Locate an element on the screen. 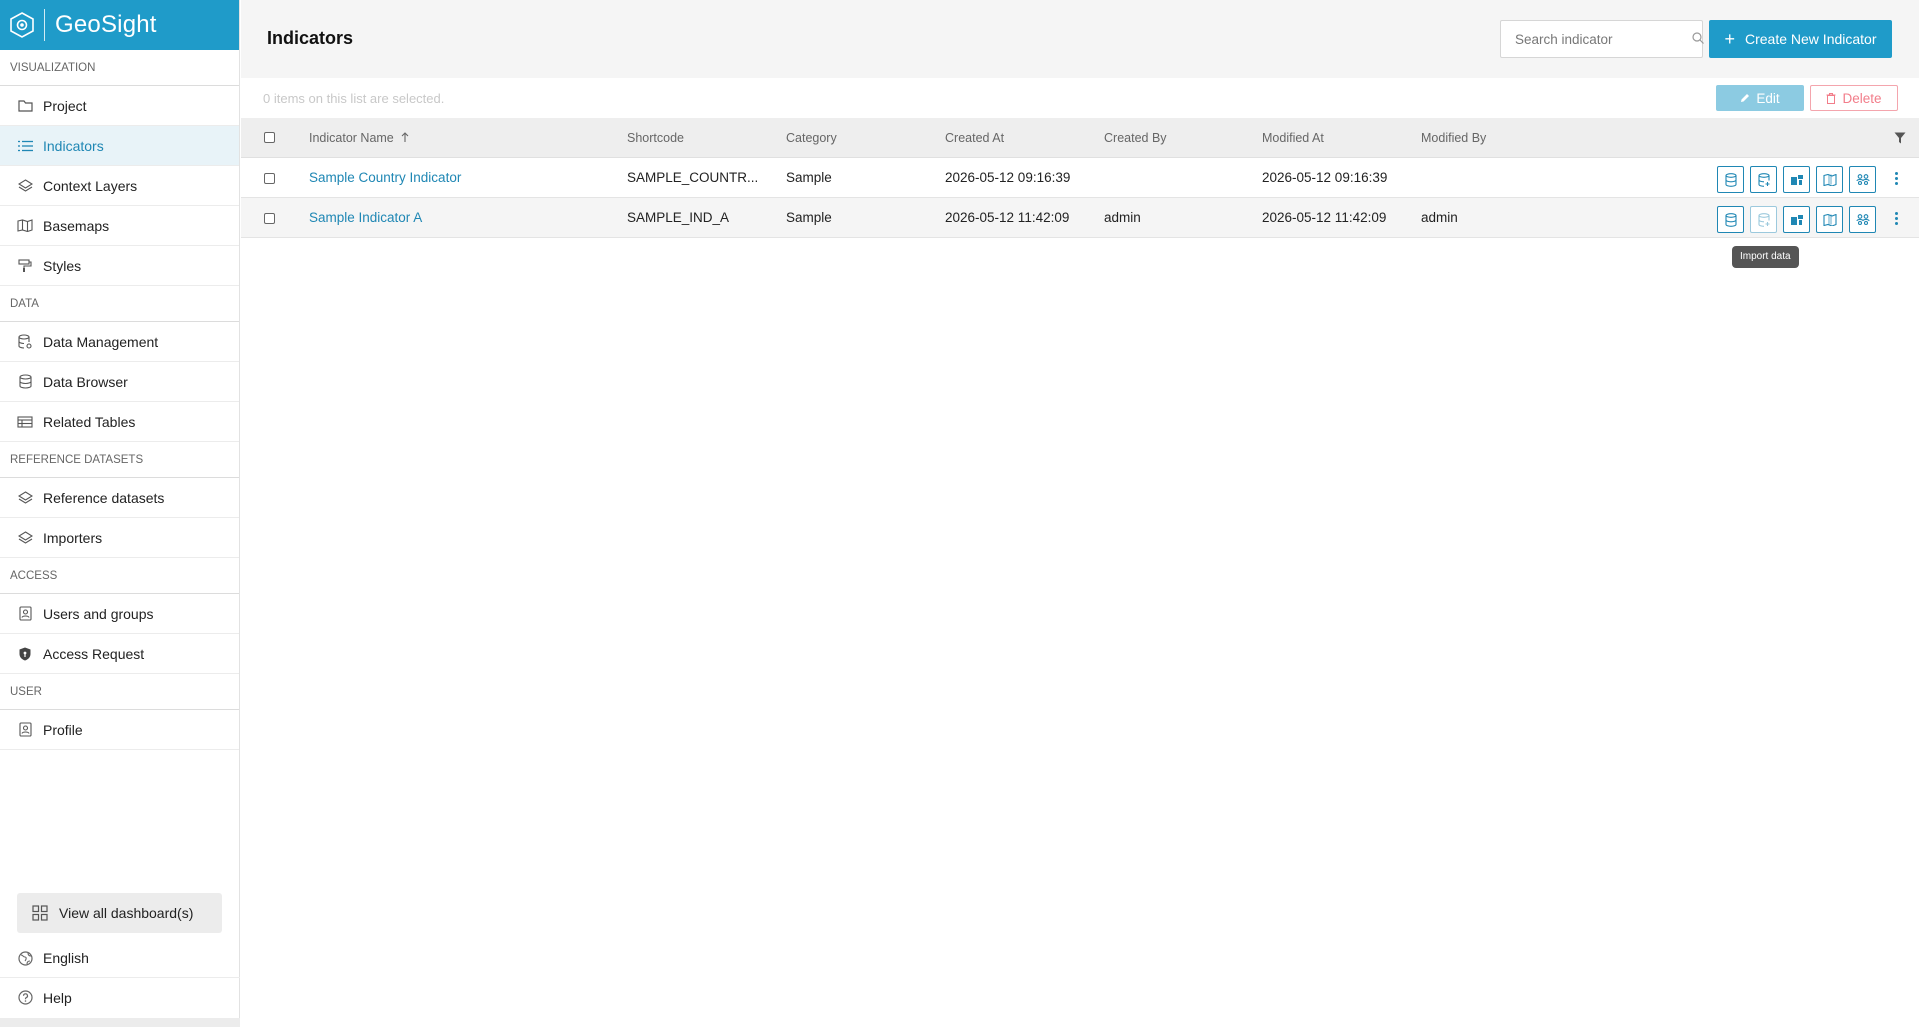  help-link: Help is located at coordinates (120, 997).